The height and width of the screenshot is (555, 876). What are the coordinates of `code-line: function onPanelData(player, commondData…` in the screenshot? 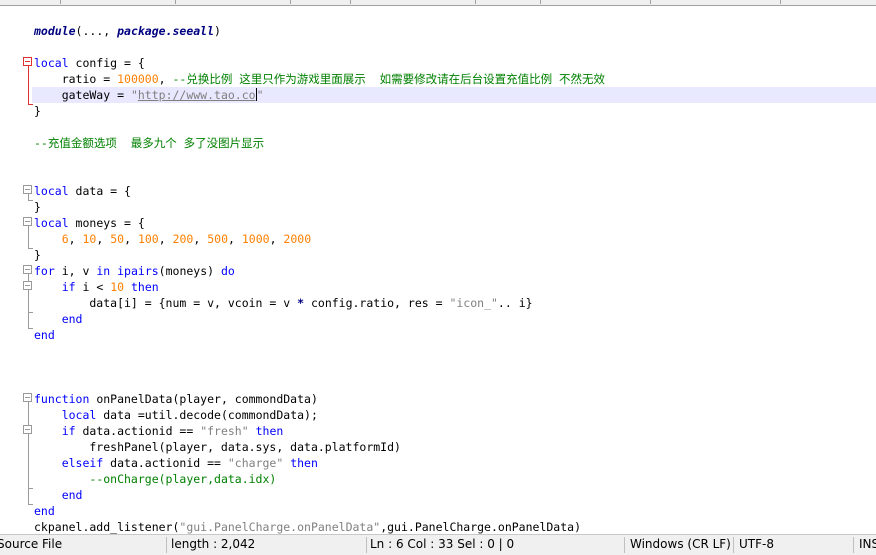 It's located at (455, 399).